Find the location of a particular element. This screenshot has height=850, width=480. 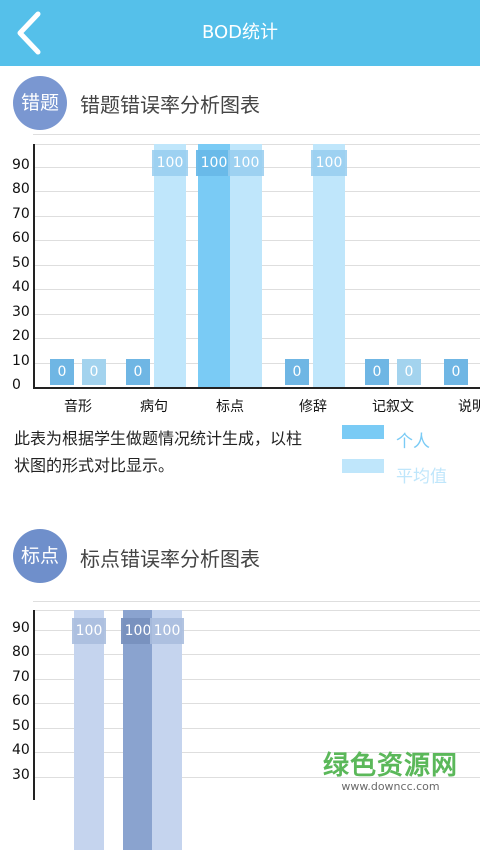

chart-description: 此表为根据学生做题情况统计生成，以柱状图的形式对比显示。 is located at coordinates (158, 452).